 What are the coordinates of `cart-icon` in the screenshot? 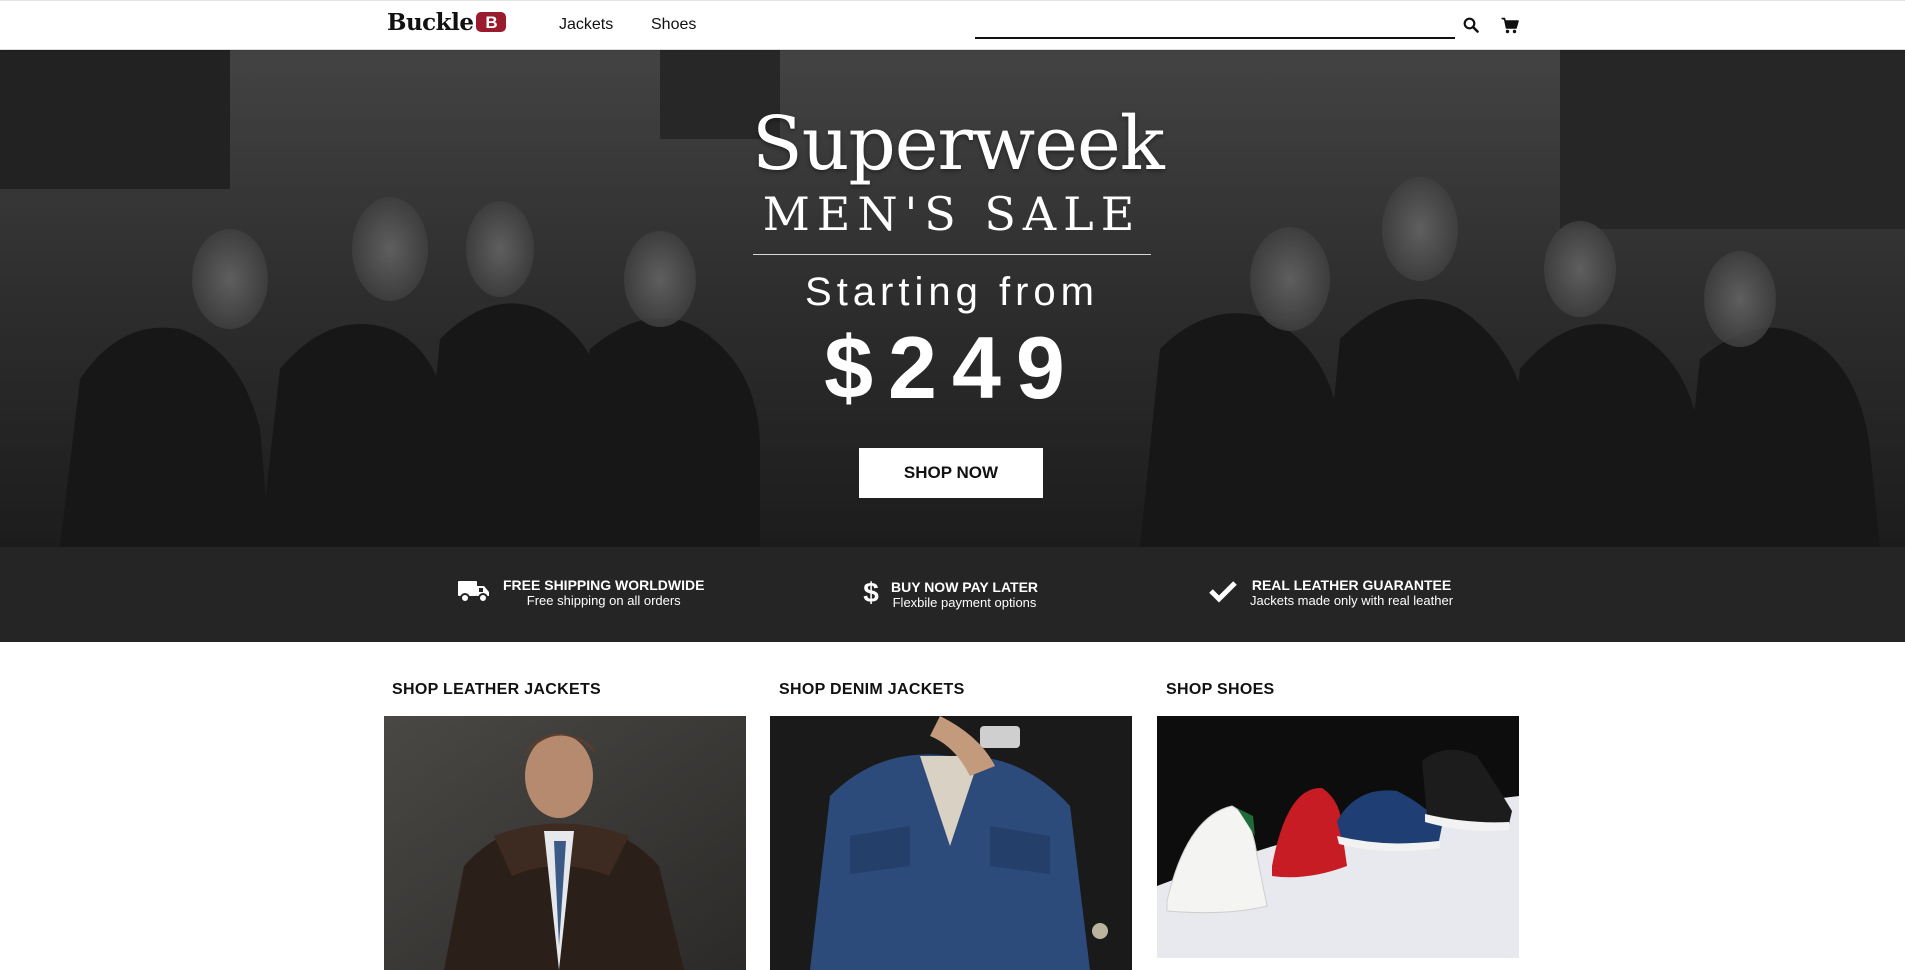 It's located at (1510, 25).